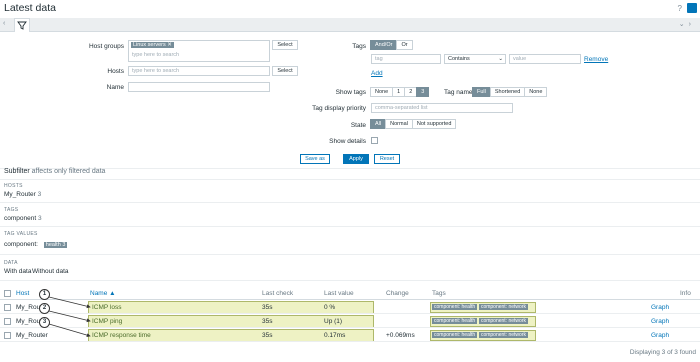 This screenshot has width=700, height=362. Describe the element at coordinates (44, 294) in the screenshot. I see `callout-1: 1` at that location.